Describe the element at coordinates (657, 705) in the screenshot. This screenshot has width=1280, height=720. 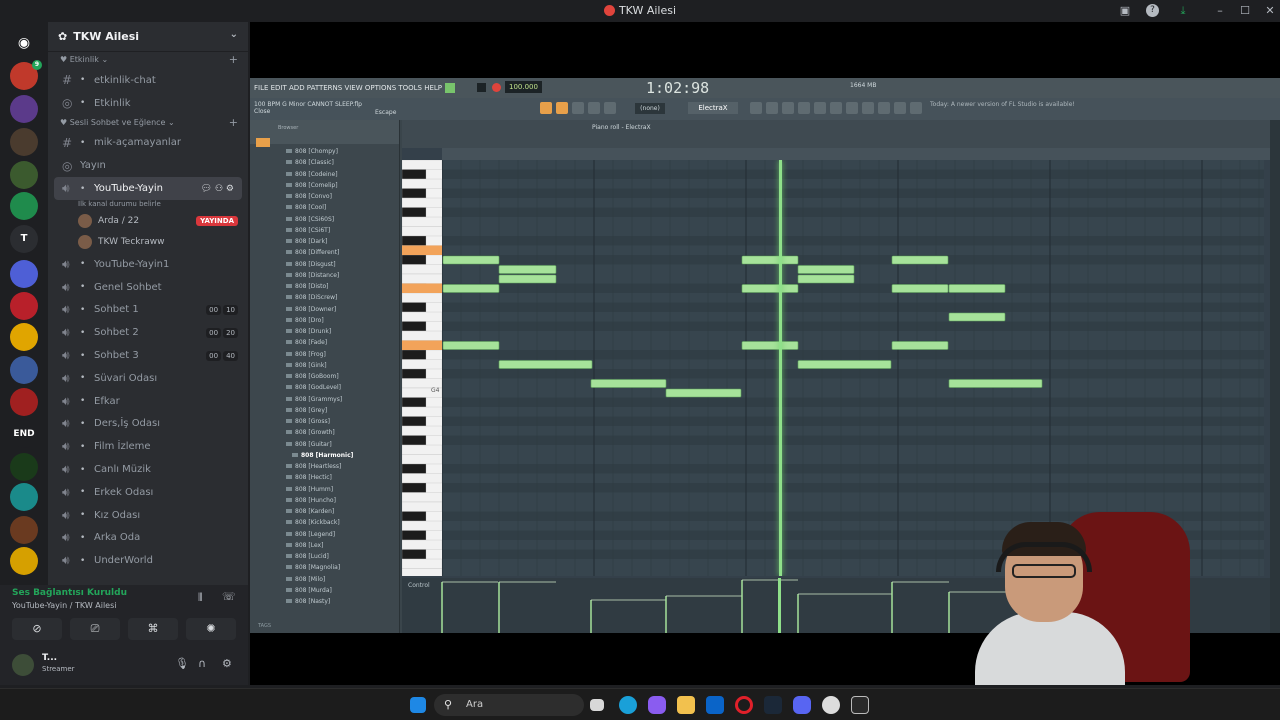
I see `copilot-icon` at that location.